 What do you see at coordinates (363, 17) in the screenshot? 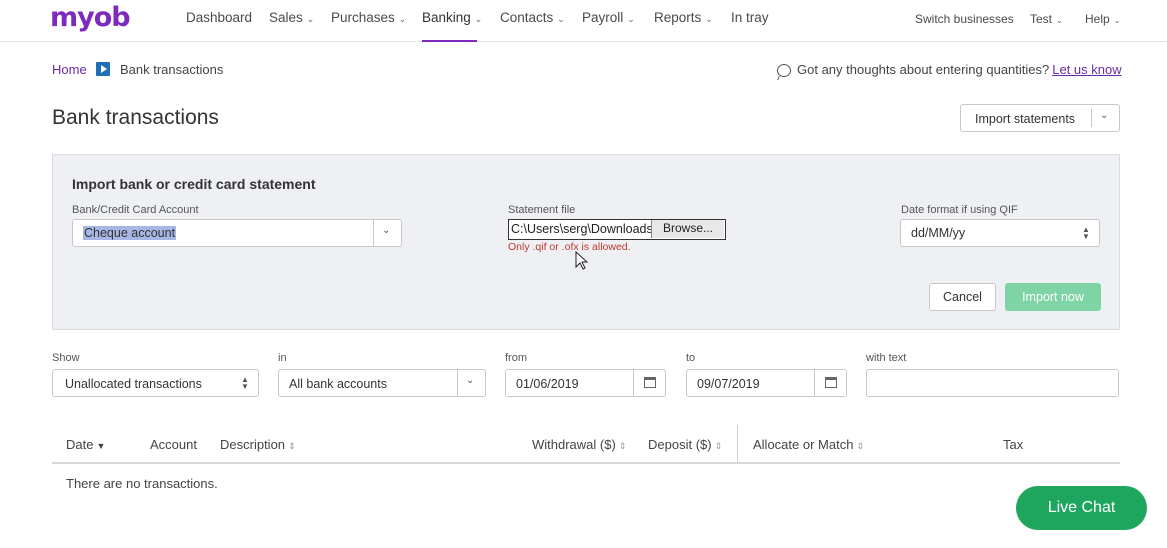
I see `nav-purchases-label: Purchases` at bounding box center [363, 17].